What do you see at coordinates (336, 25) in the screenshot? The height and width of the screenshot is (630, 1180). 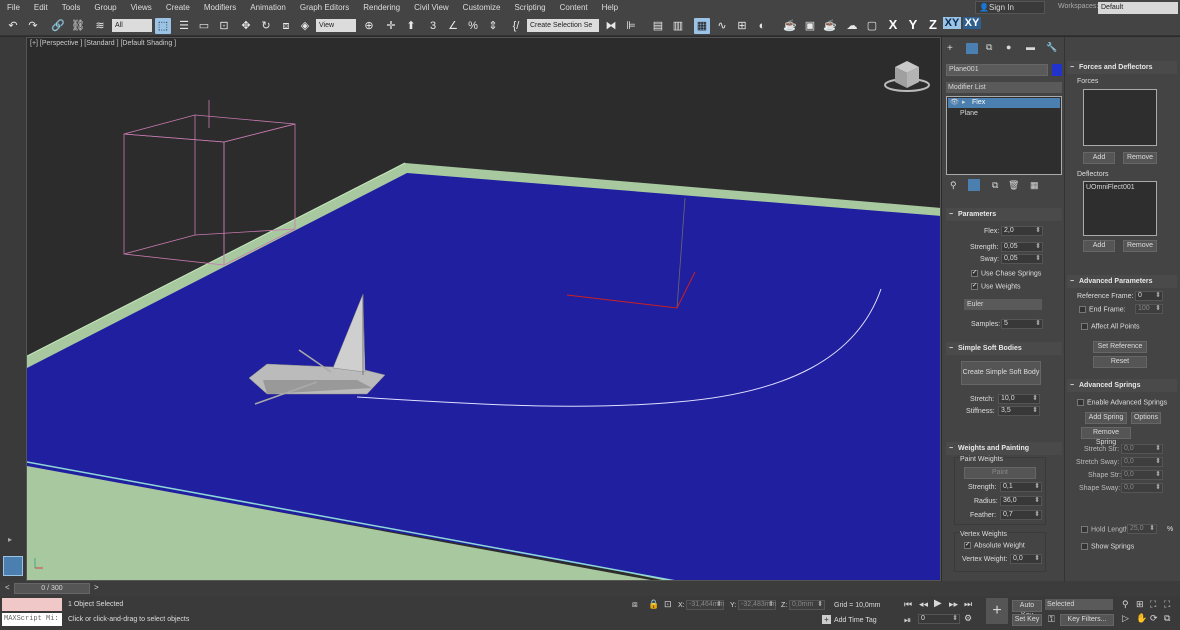 I see `ref-coord-dropdown: View` at bounding box center [336, 25].